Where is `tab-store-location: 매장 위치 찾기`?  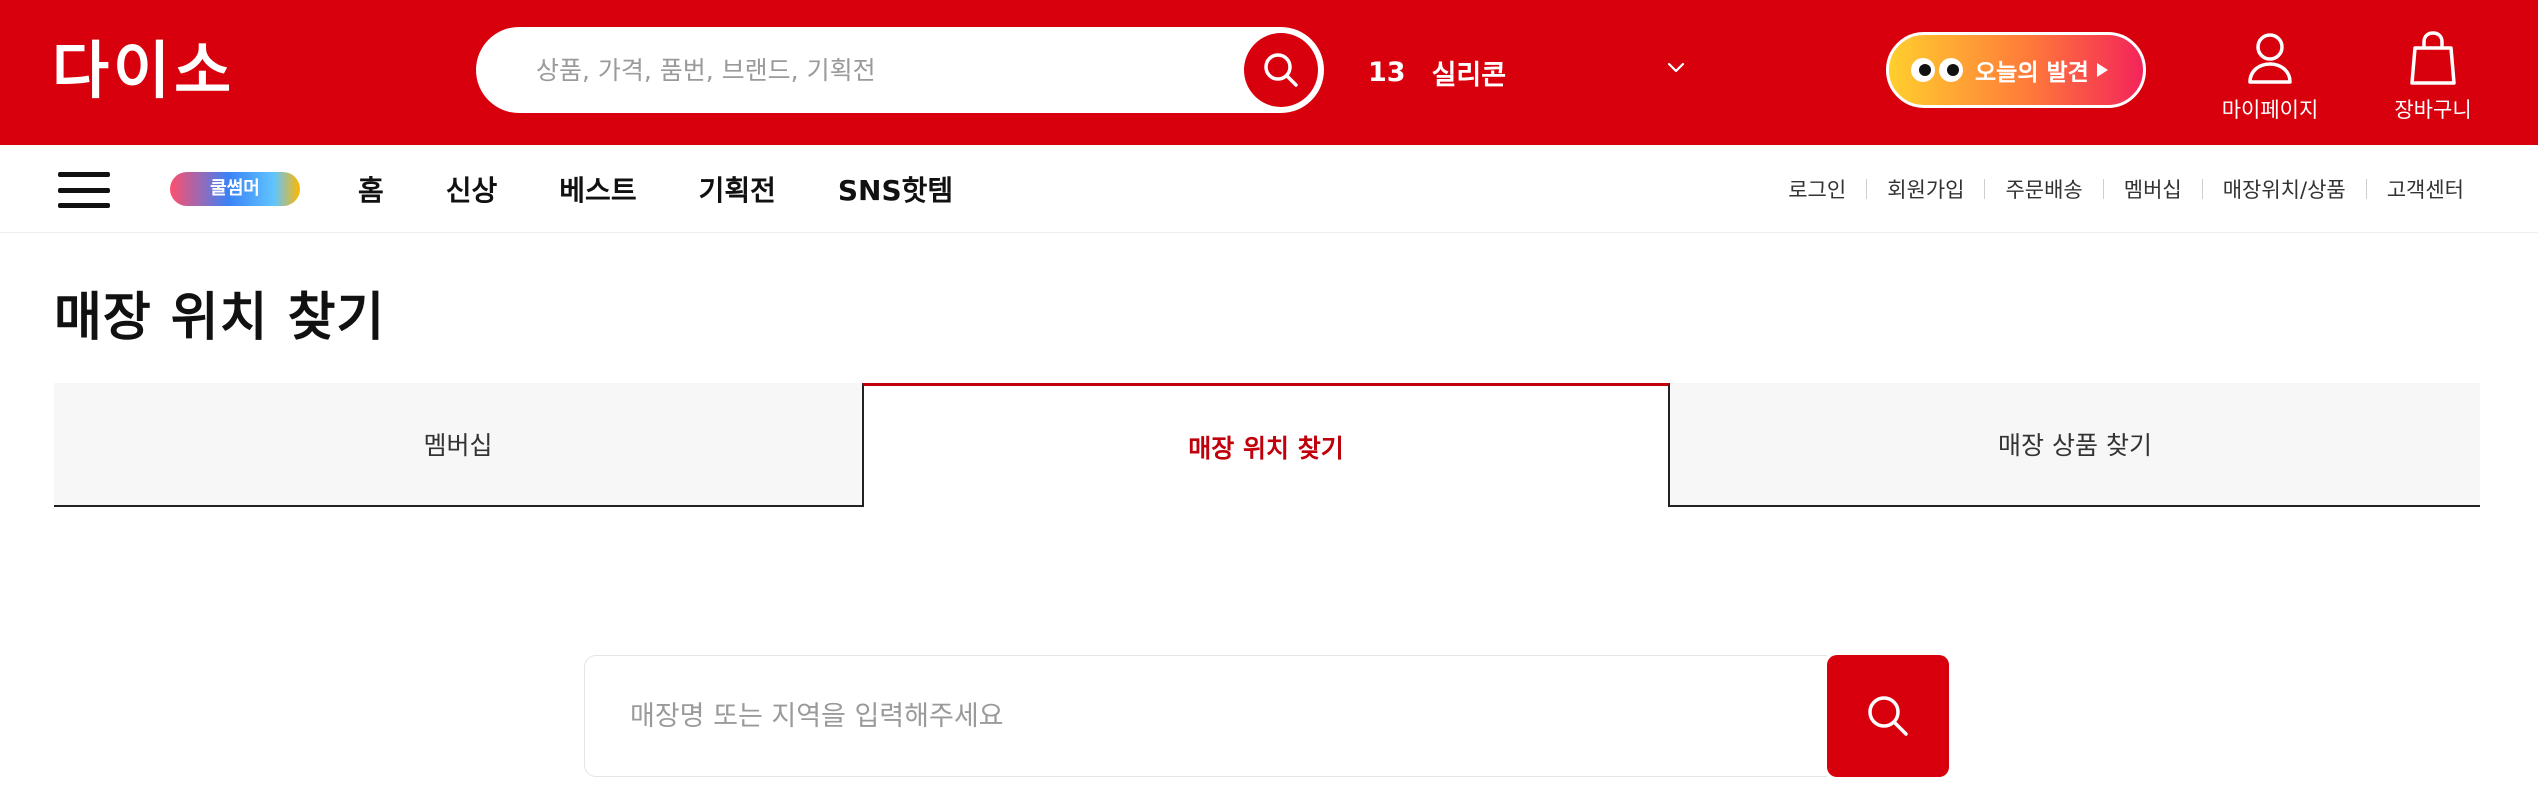
tab-store-location: 매장 위치 찾기 is located at coordinates (1266, 445).